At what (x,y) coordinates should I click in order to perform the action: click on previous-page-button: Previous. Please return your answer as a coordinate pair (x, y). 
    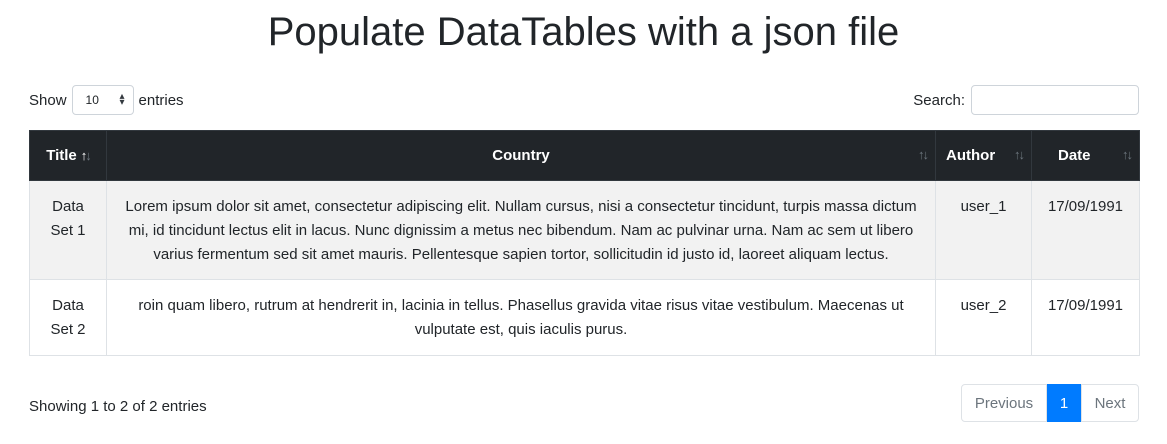
    Looking at the image, I should click on (1004, 403).